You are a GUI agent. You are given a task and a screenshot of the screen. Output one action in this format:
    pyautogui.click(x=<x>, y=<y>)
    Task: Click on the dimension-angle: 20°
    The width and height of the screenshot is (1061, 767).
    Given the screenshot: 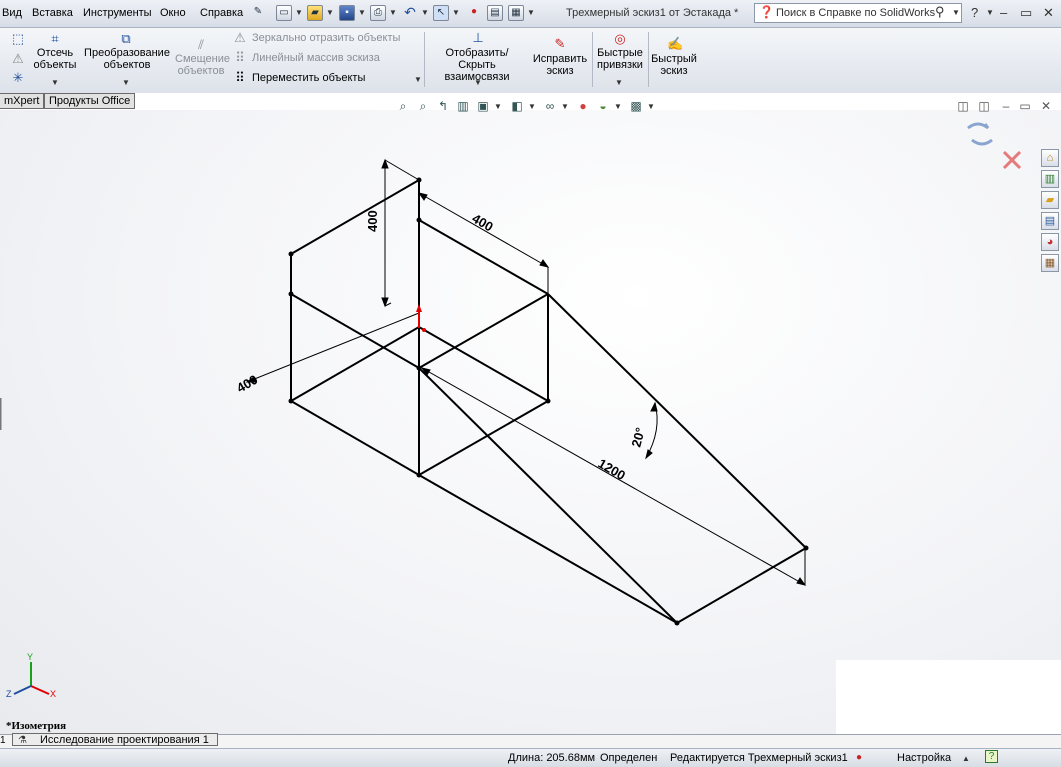 What is the action you would take?
    pyautogui.click(x=638, y=437)
    